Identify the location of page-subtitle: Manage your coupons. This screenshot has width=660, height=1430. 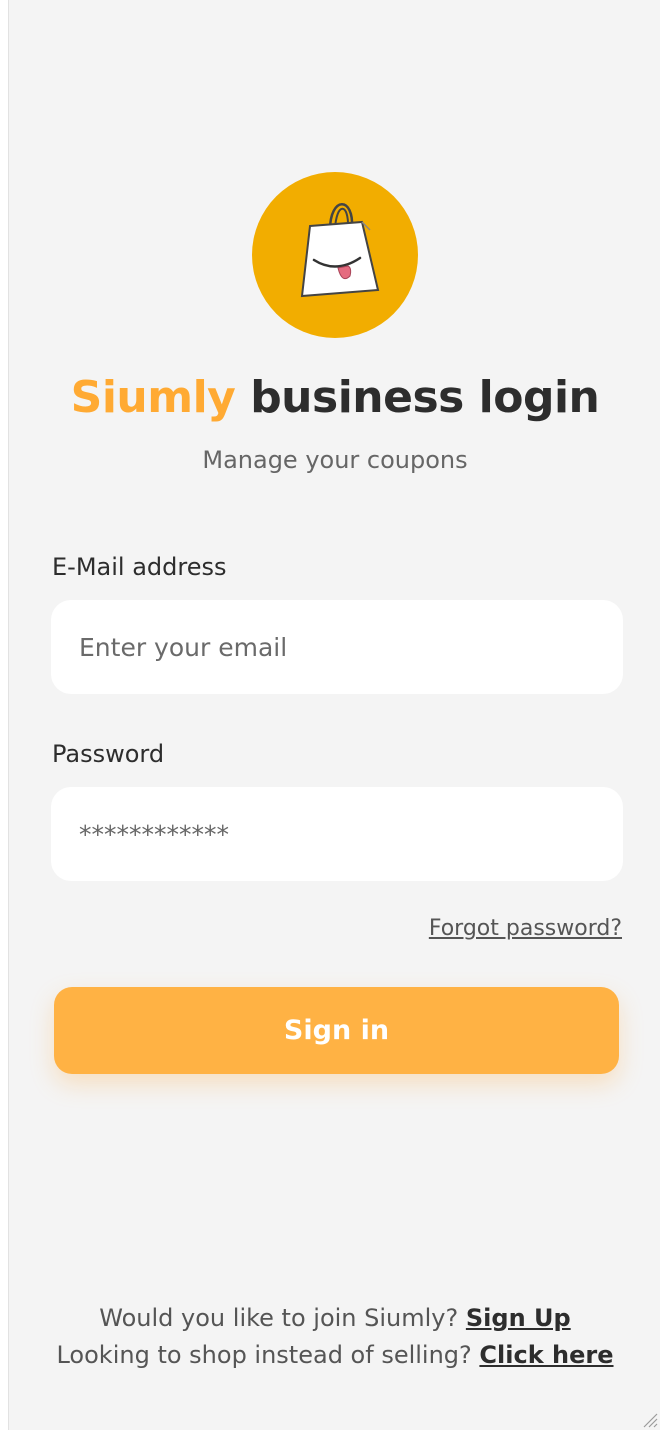
(335, 460).